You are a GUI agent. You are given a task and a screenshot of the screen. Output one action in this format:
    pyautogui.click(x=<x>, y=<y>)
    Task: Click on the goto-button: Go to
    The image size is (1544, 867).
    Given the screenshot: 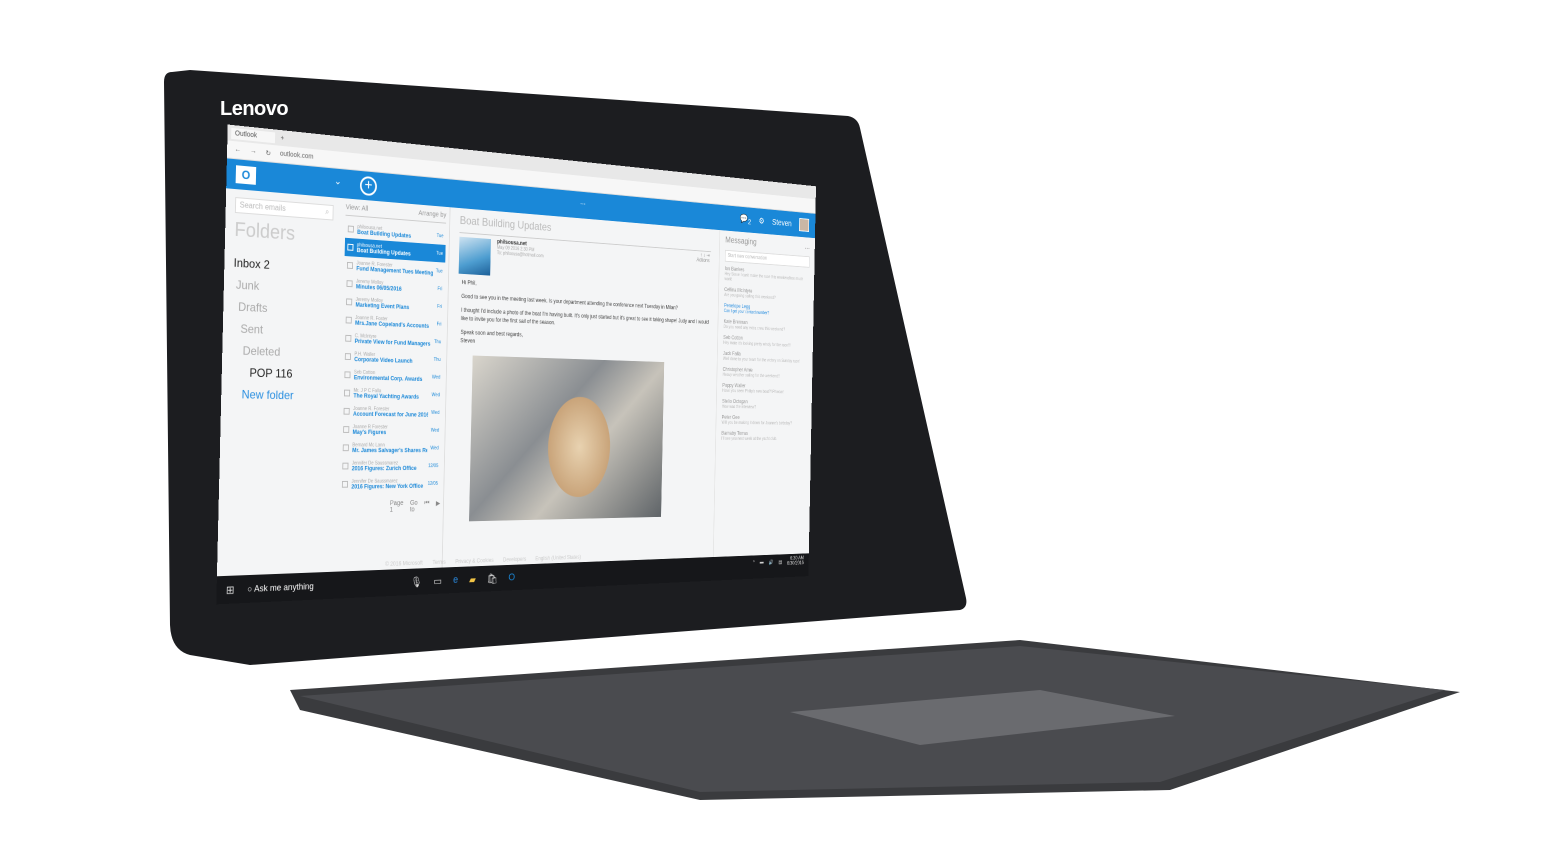 What is the action you would take?
    pyautogui.click(x=414, y=506)
    